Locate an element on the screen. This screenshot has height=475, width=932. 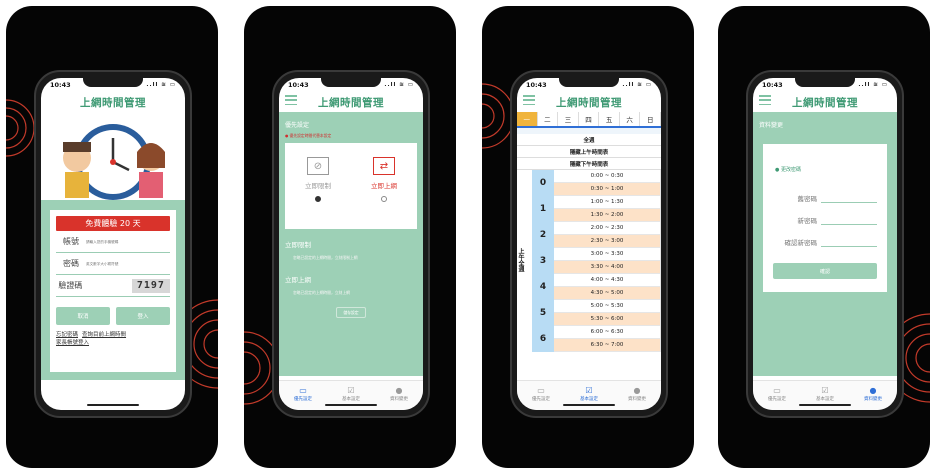
time-slot: 1:30 ~ 2:00 is located at coordinates (607, 215).